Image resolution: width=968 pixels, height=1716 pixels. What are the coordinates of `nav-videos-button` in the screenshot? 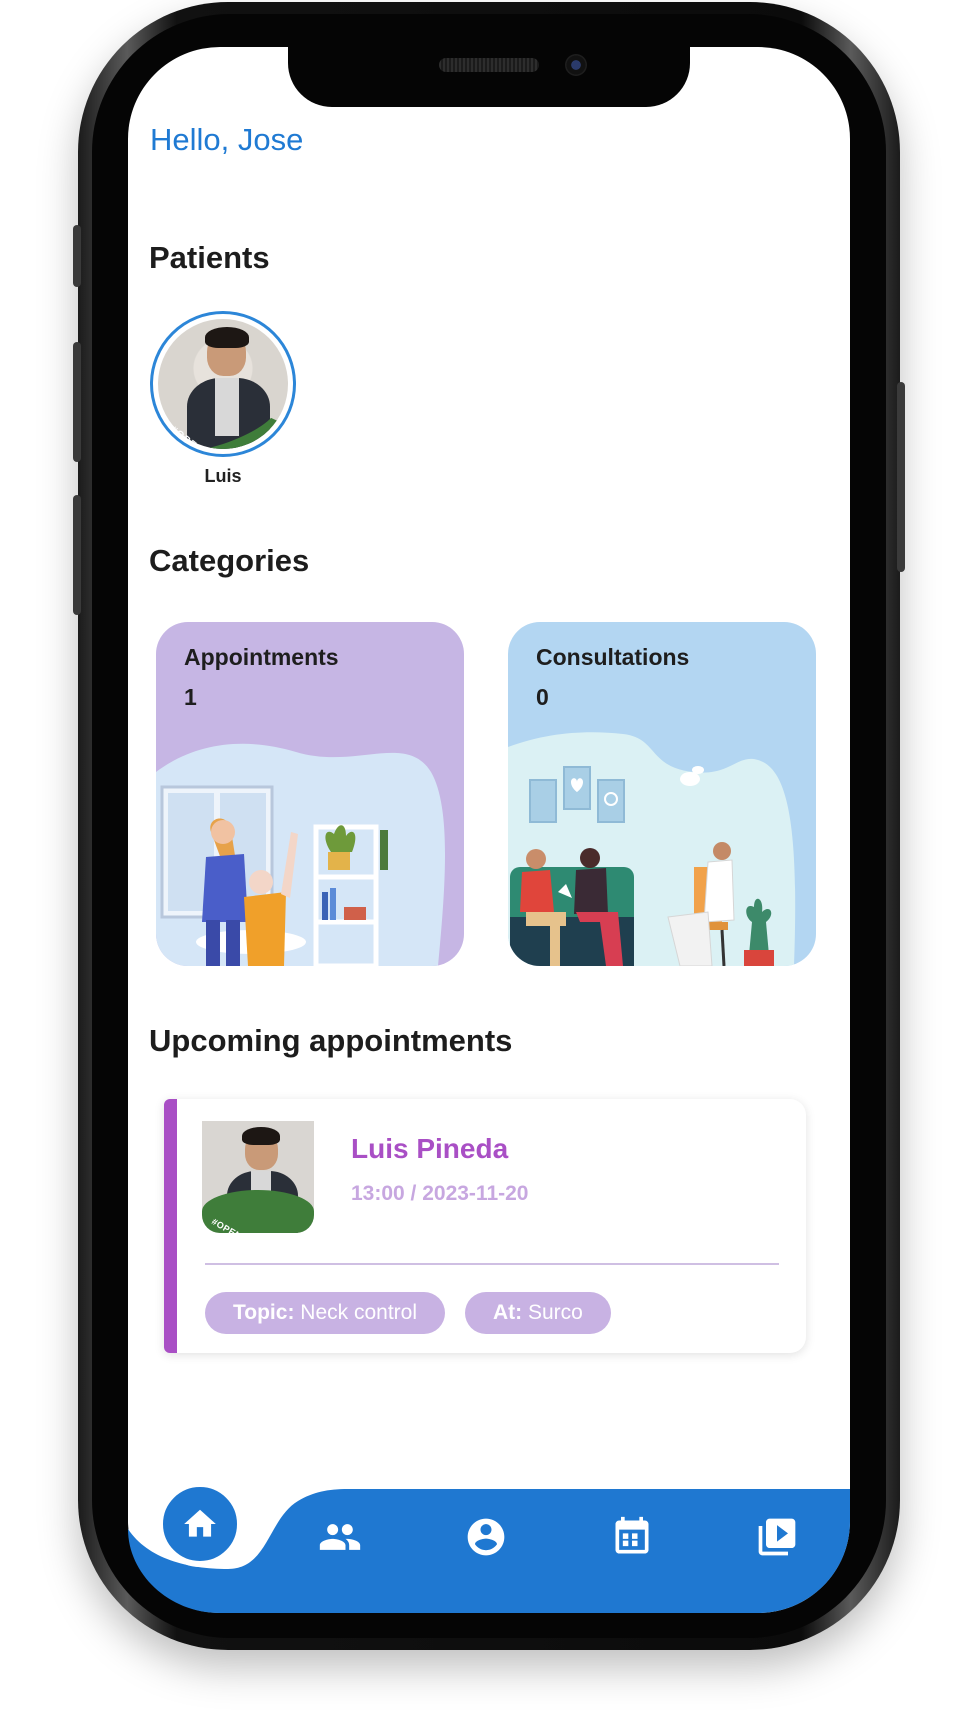 It's located at (777, 1537).